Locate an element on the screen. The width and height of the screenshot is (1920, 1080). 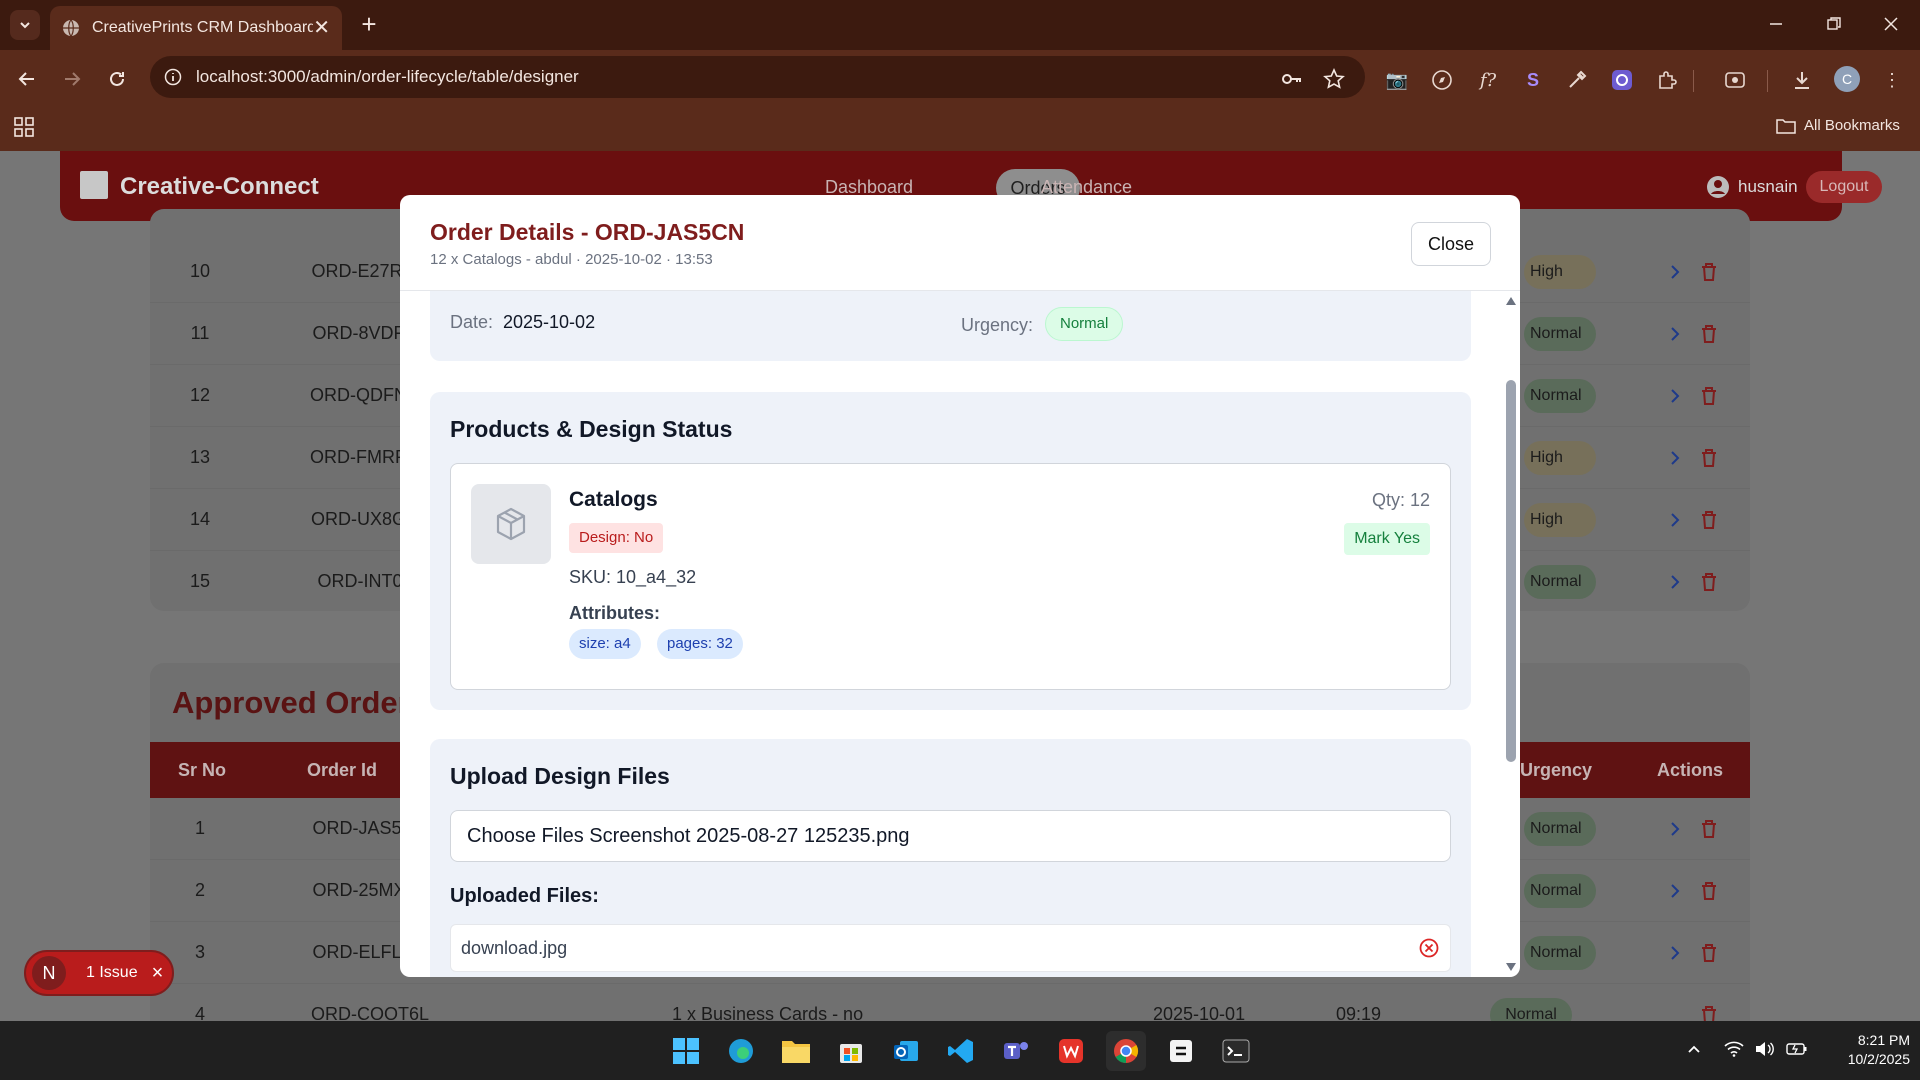
user-menu: husnain is located at coordinates (1752, 187).